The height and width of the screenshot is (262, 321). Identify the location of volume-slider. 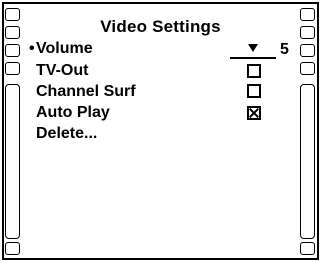
(253, 58).